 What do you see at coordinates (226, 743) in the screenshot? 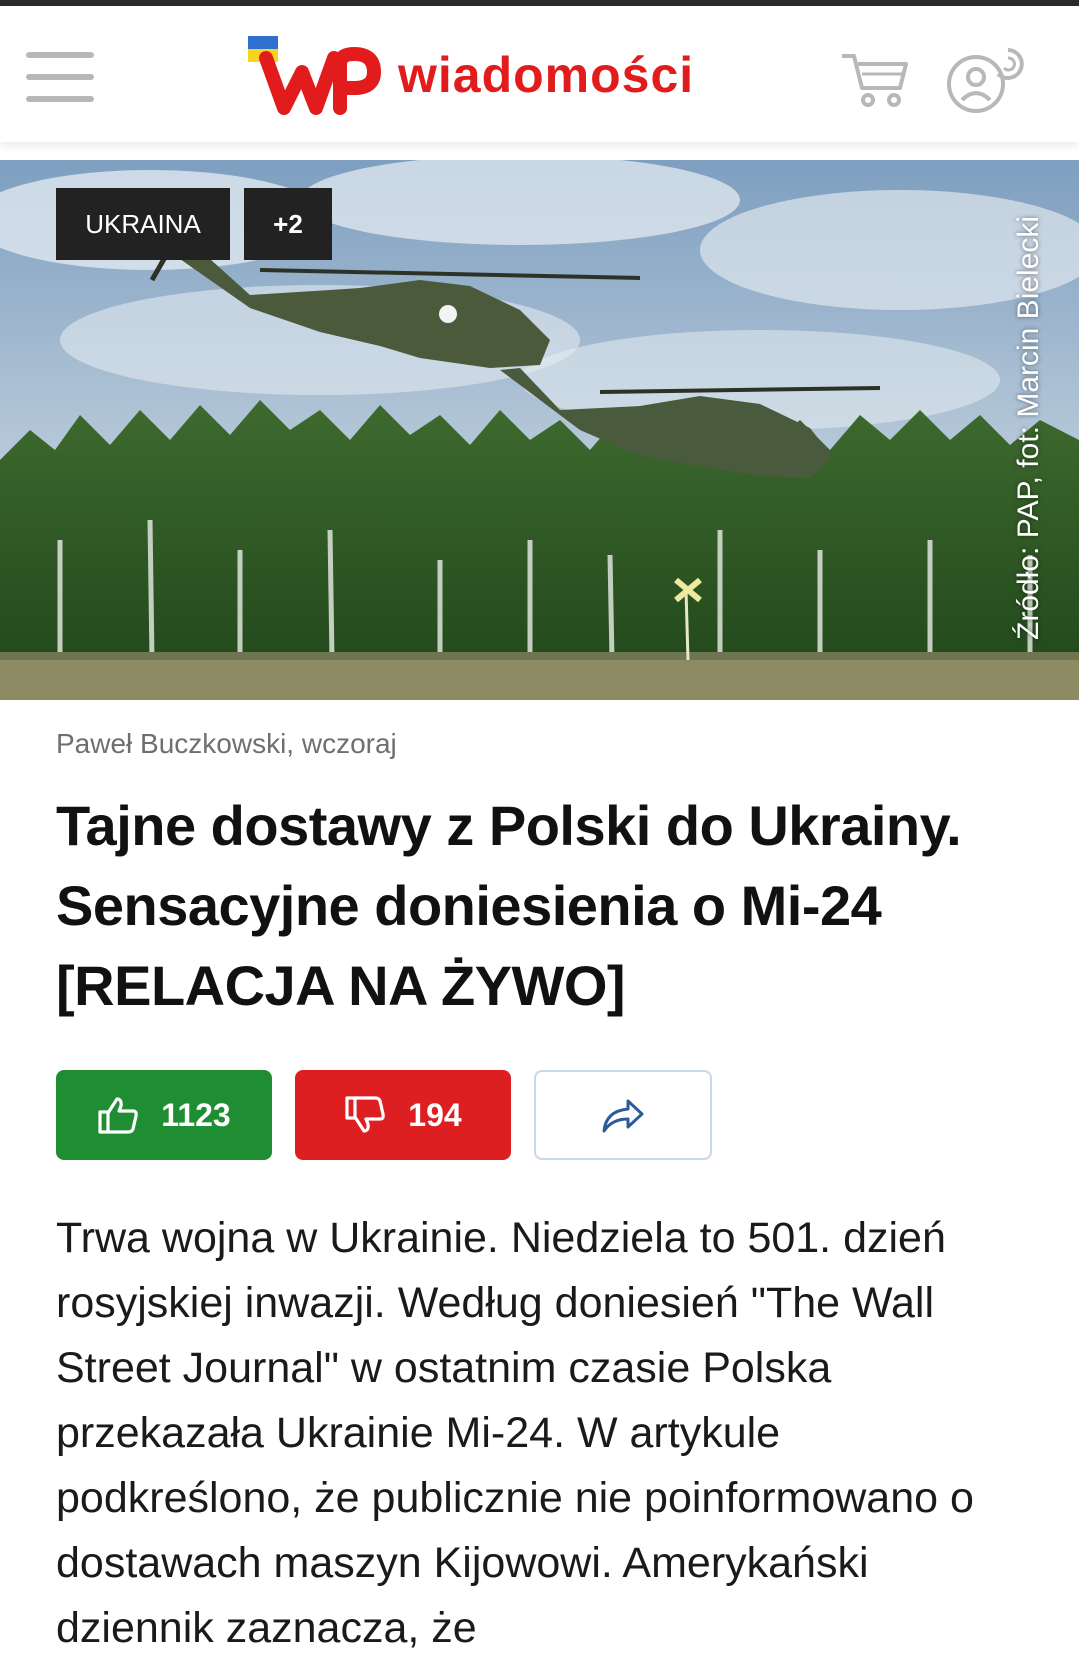
I see `article-byline: Paweł Buczkowski, wczoraj` at bounding box center [226, 743].